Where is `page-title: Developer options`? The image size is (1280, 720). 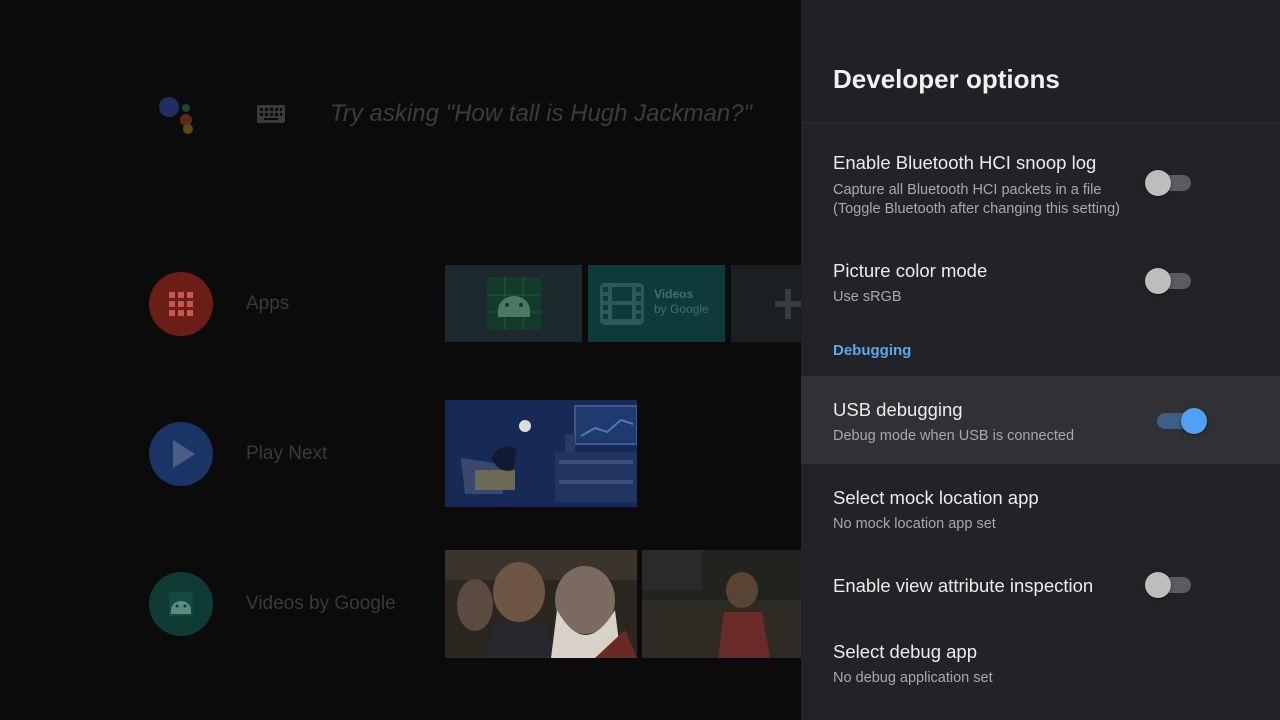 page-title: Developer options is located at coordinates (946, 79).